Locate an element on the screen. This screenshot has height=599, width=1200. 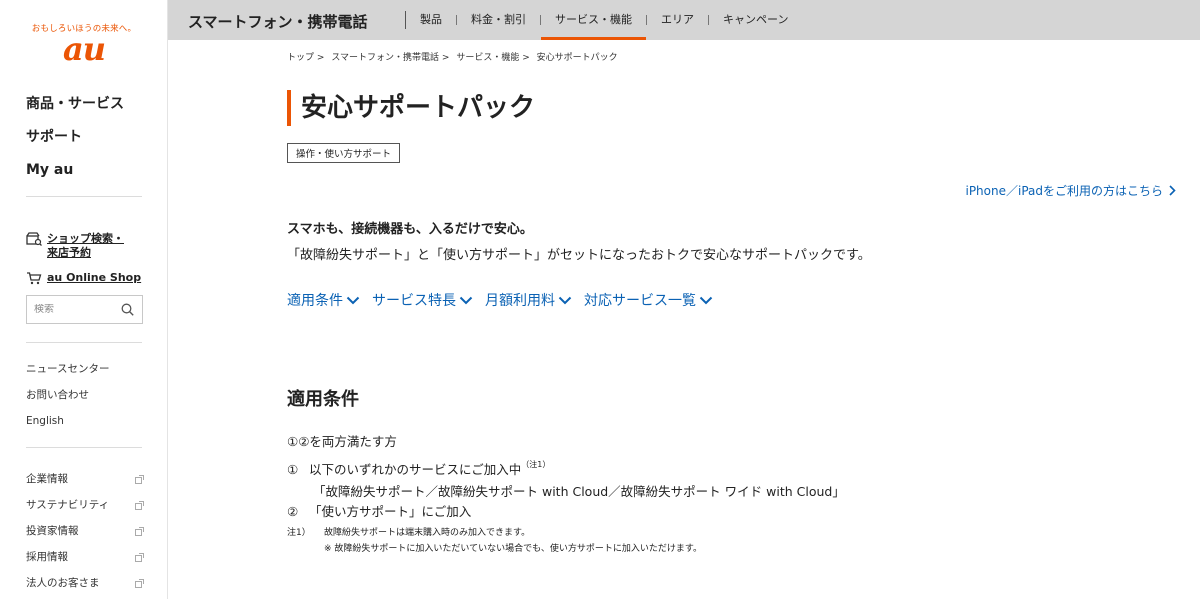
anchor-features: サービス特長 is located at coordinates (422, 300).